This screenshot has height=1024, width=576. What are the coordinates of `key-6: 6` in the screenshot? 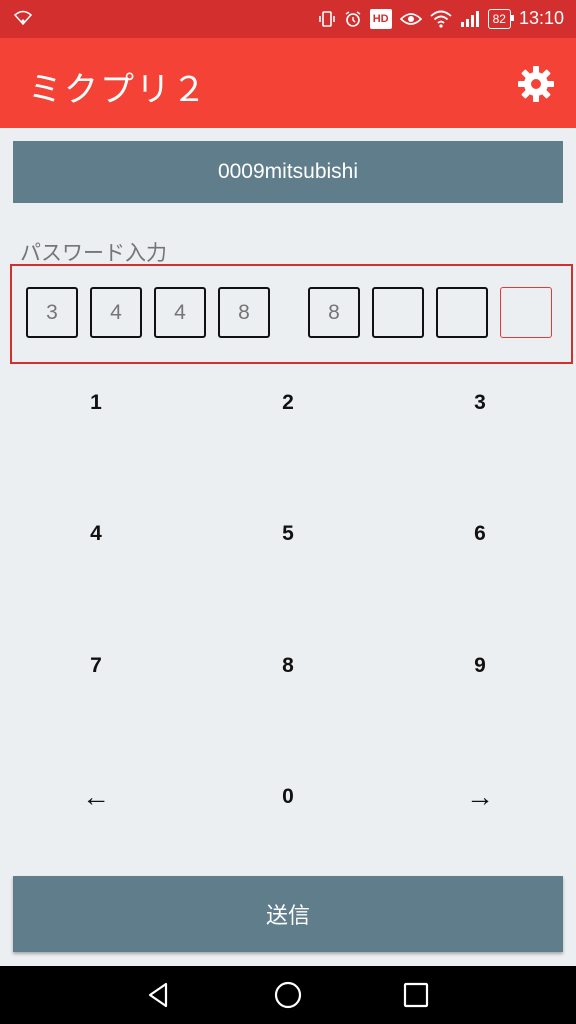 It's located at (480, 534).